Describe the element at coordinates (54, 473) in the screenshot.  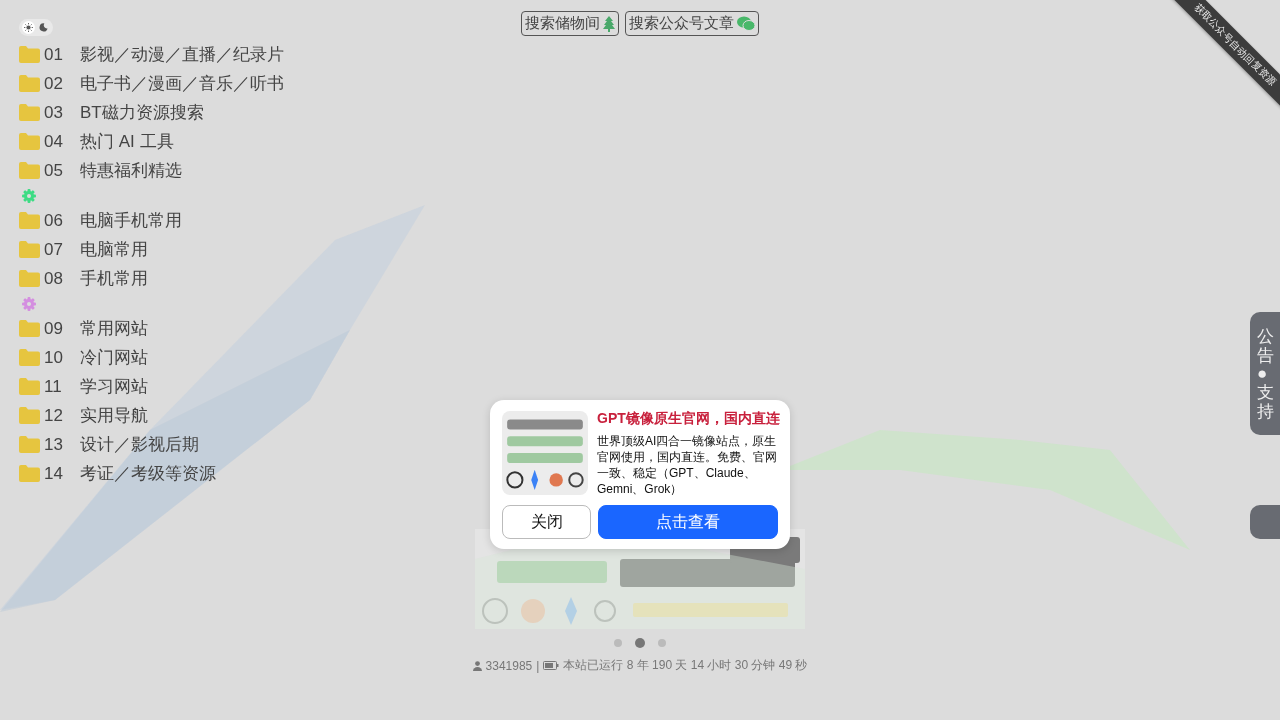
I see `item-number: 14` at that location.